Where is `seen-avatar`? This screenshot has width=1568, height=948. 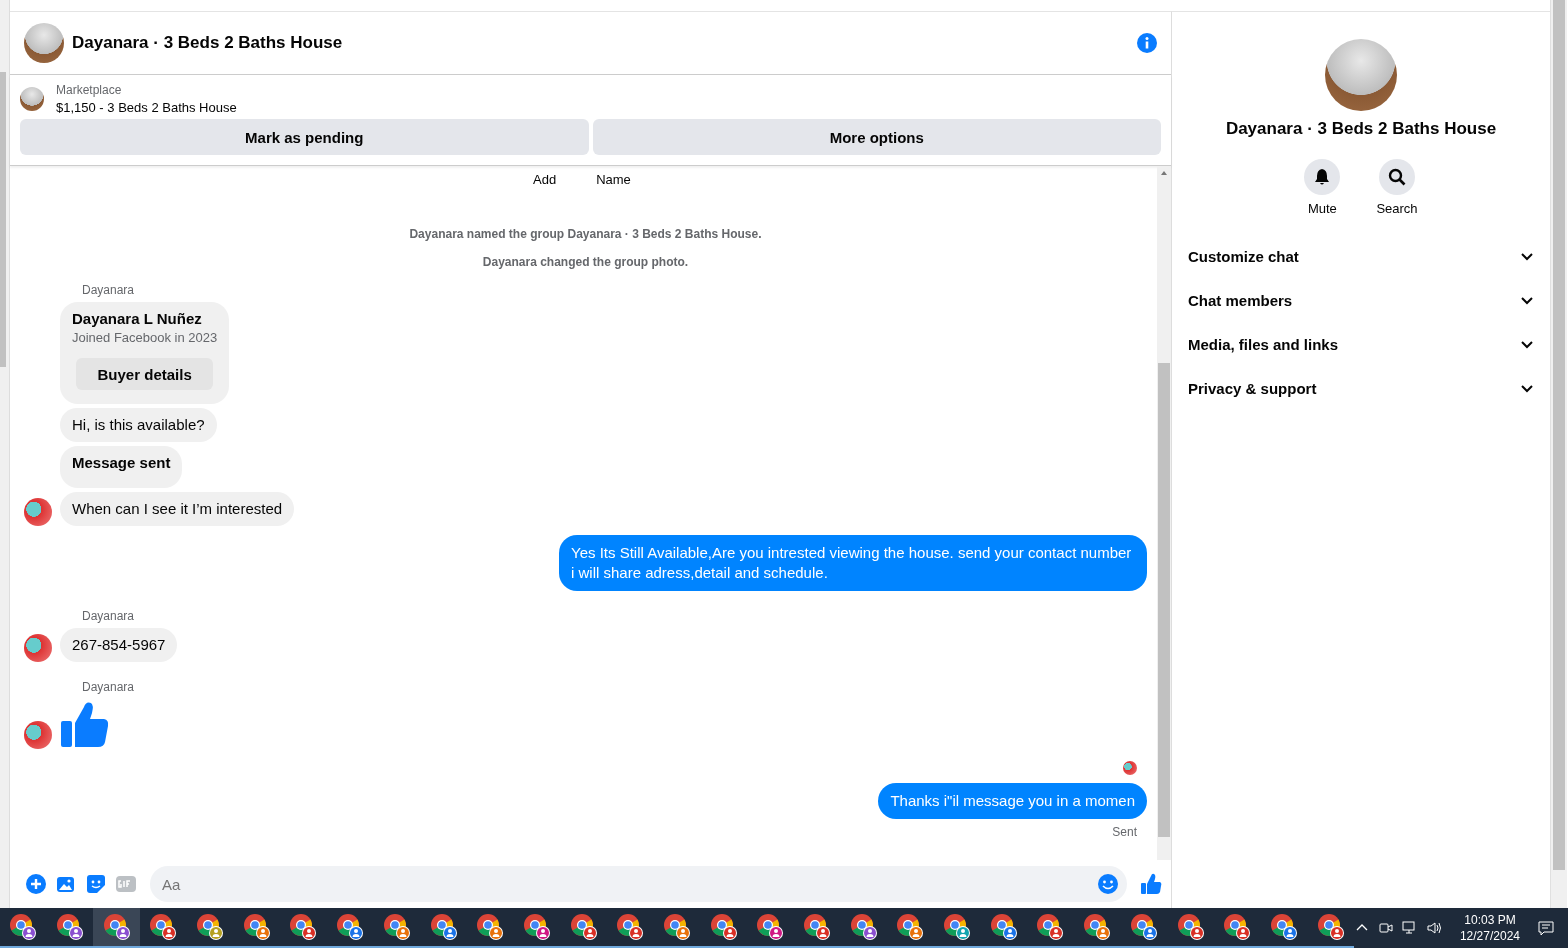 seen-avatar is located at coordinates (1130, 768).